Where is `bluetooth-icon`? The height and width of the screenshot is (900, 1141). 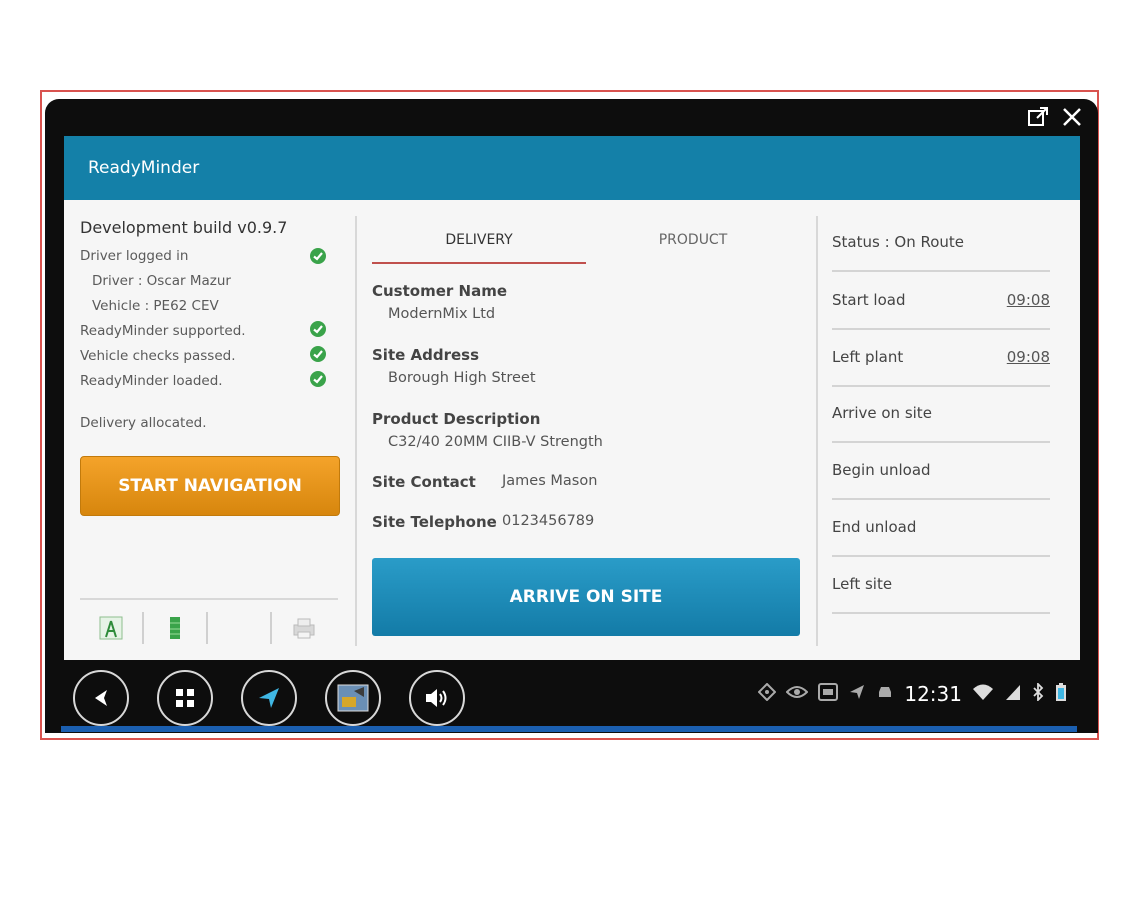 bluetooth-icon is located at coordinates (1038, 693).